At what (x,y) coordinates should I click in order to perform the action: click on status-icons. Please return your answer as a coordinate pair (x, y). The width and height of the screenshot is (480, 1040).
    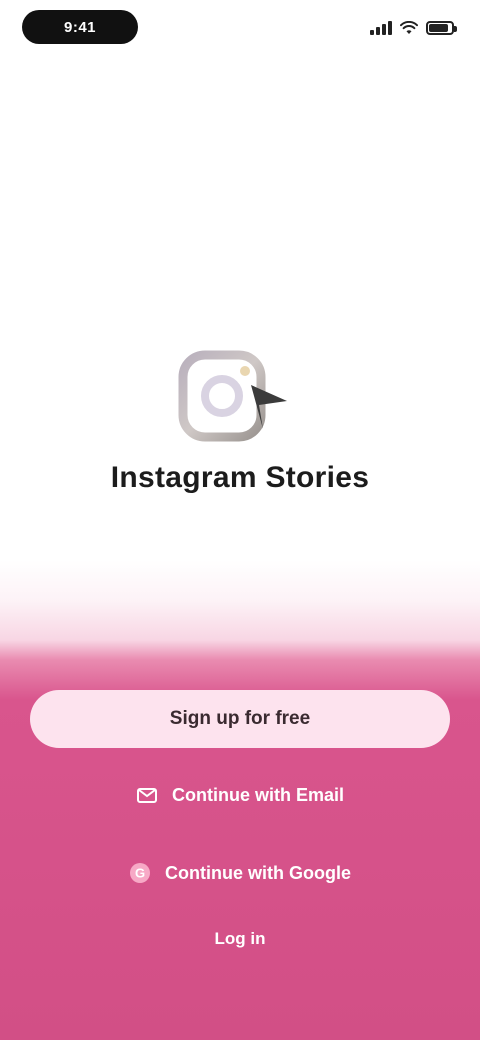
    Looking at the image, I should click on (413, 28).